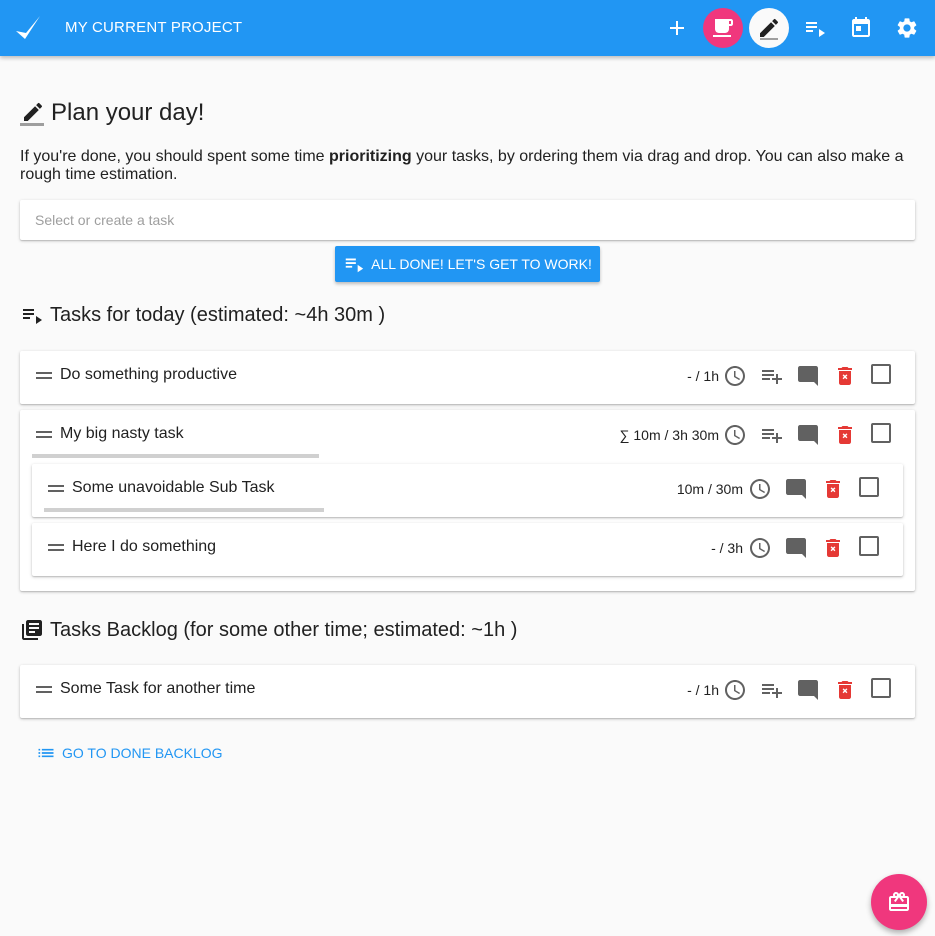 Image resolution: width=935 pixels, height=936 pixels. What do you see at coordinates (157, 689) in the screenshot?
I see `task-title: Some Task for another time` at bounding box center [157, 689].